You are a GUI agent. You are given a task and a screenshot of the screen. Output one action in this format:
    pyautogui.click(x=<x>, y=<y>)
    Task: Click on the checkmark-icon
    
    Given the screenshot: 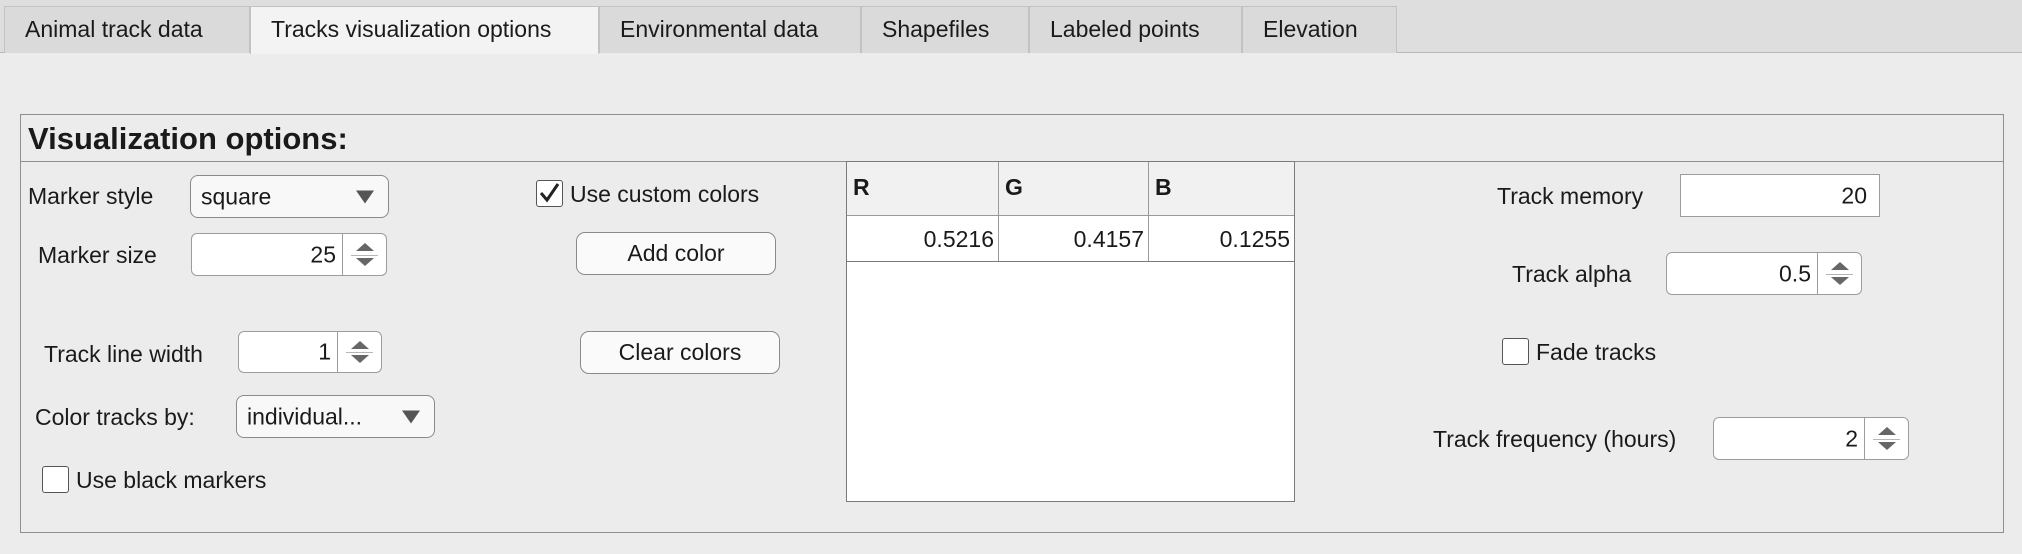 What is the action you would take?
    pyautogui.click(x=549, y=193)
    